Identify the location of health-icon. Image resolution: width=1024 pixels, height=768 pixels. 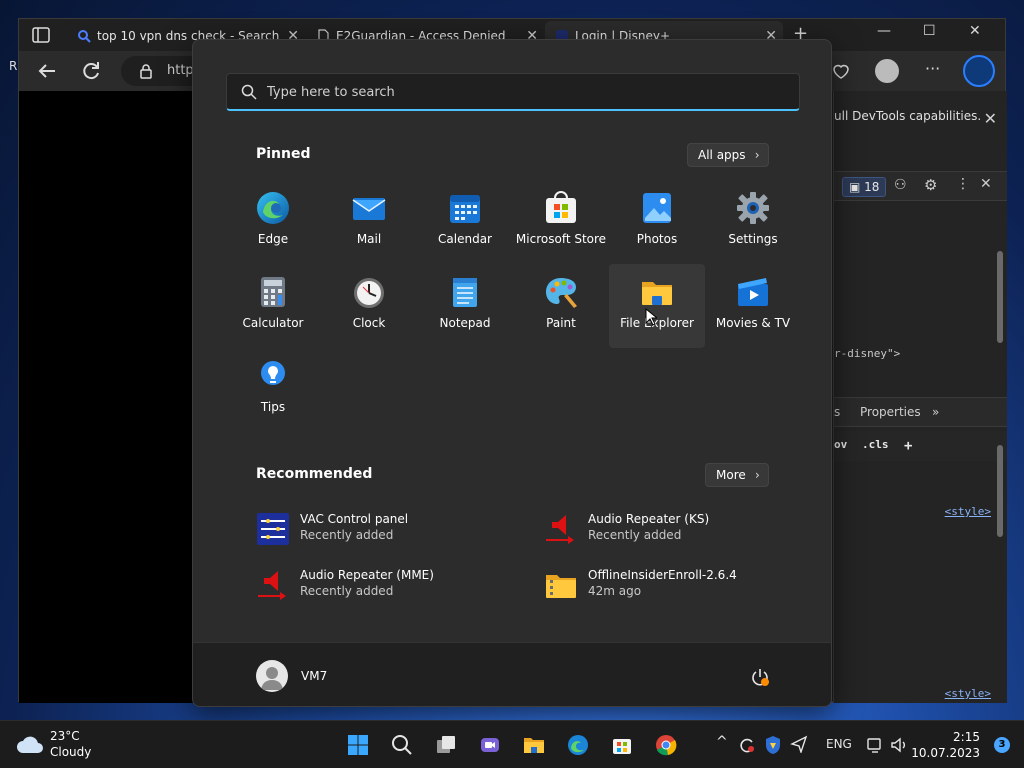
(841, 71).